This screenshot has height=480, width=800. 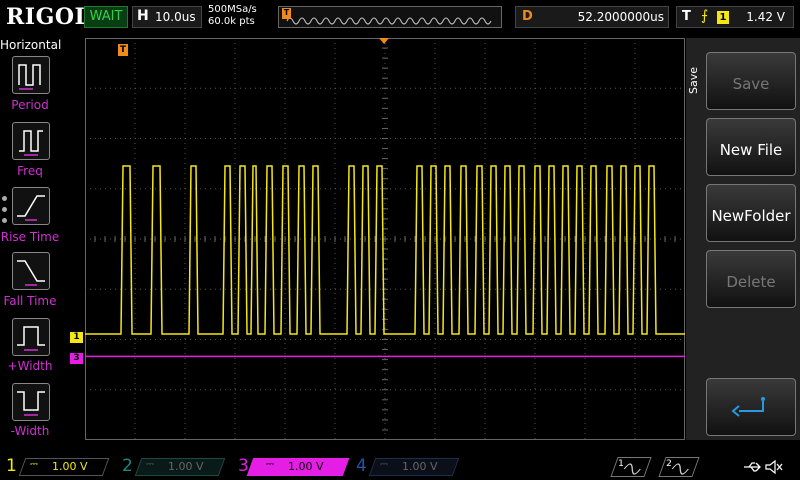 I want to click on rising-edge-icon: ⨍, so click(x=705, y=16).